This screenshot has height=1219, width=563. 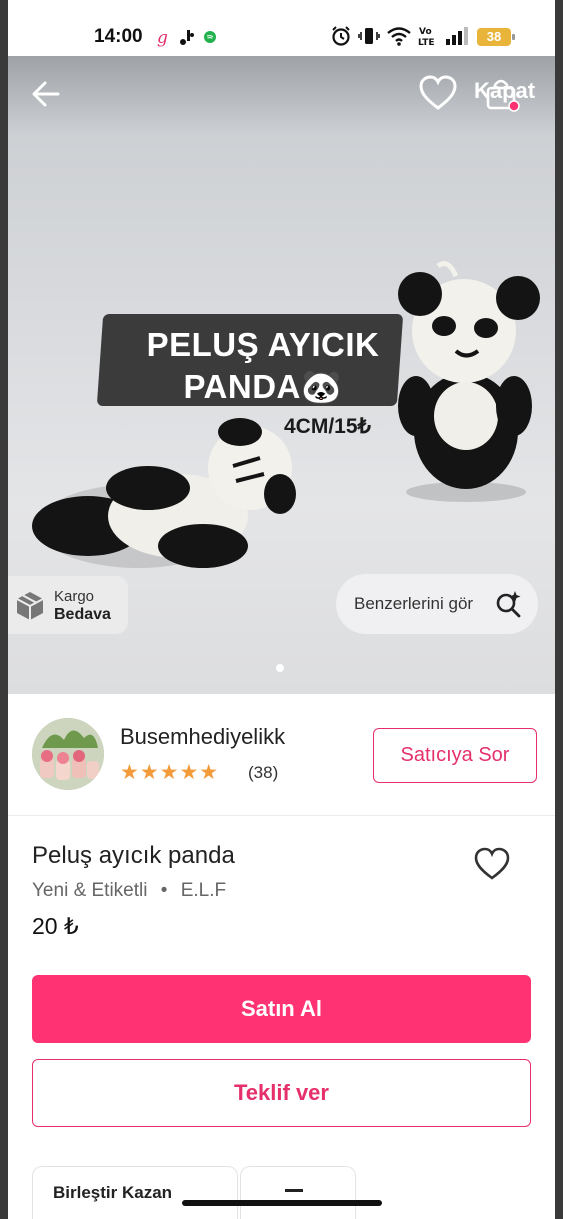 What do you see at coordinates (504, 91) in the screenshot?
I see `close-link: Kapat` at bounding box center [504, 91].